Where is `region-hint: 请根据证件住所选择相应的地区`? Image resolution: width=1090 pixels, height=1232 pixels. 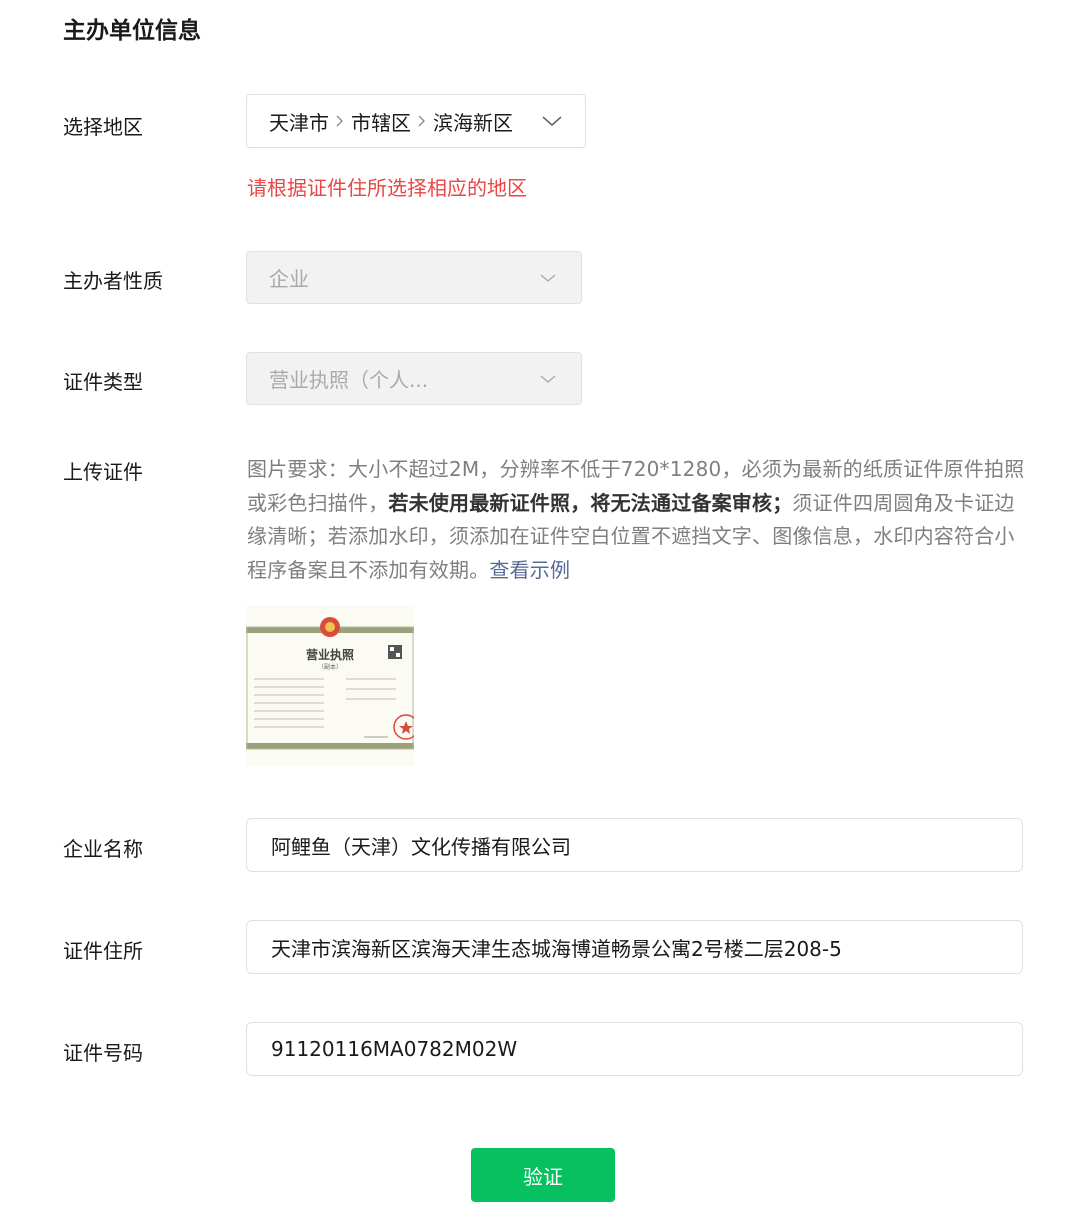 region-hint: 请根据证件住所选择相应的地区 is located at coordinates (387, 188).